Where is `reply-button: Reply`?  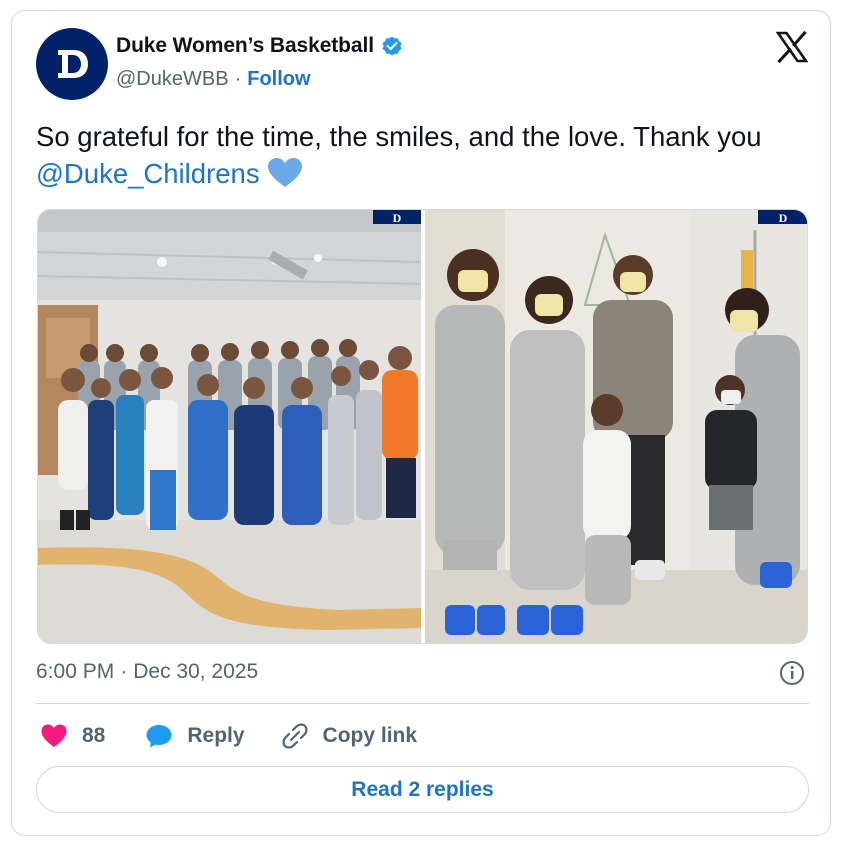
reply-button: Reply is located at coordinates (195, 736).